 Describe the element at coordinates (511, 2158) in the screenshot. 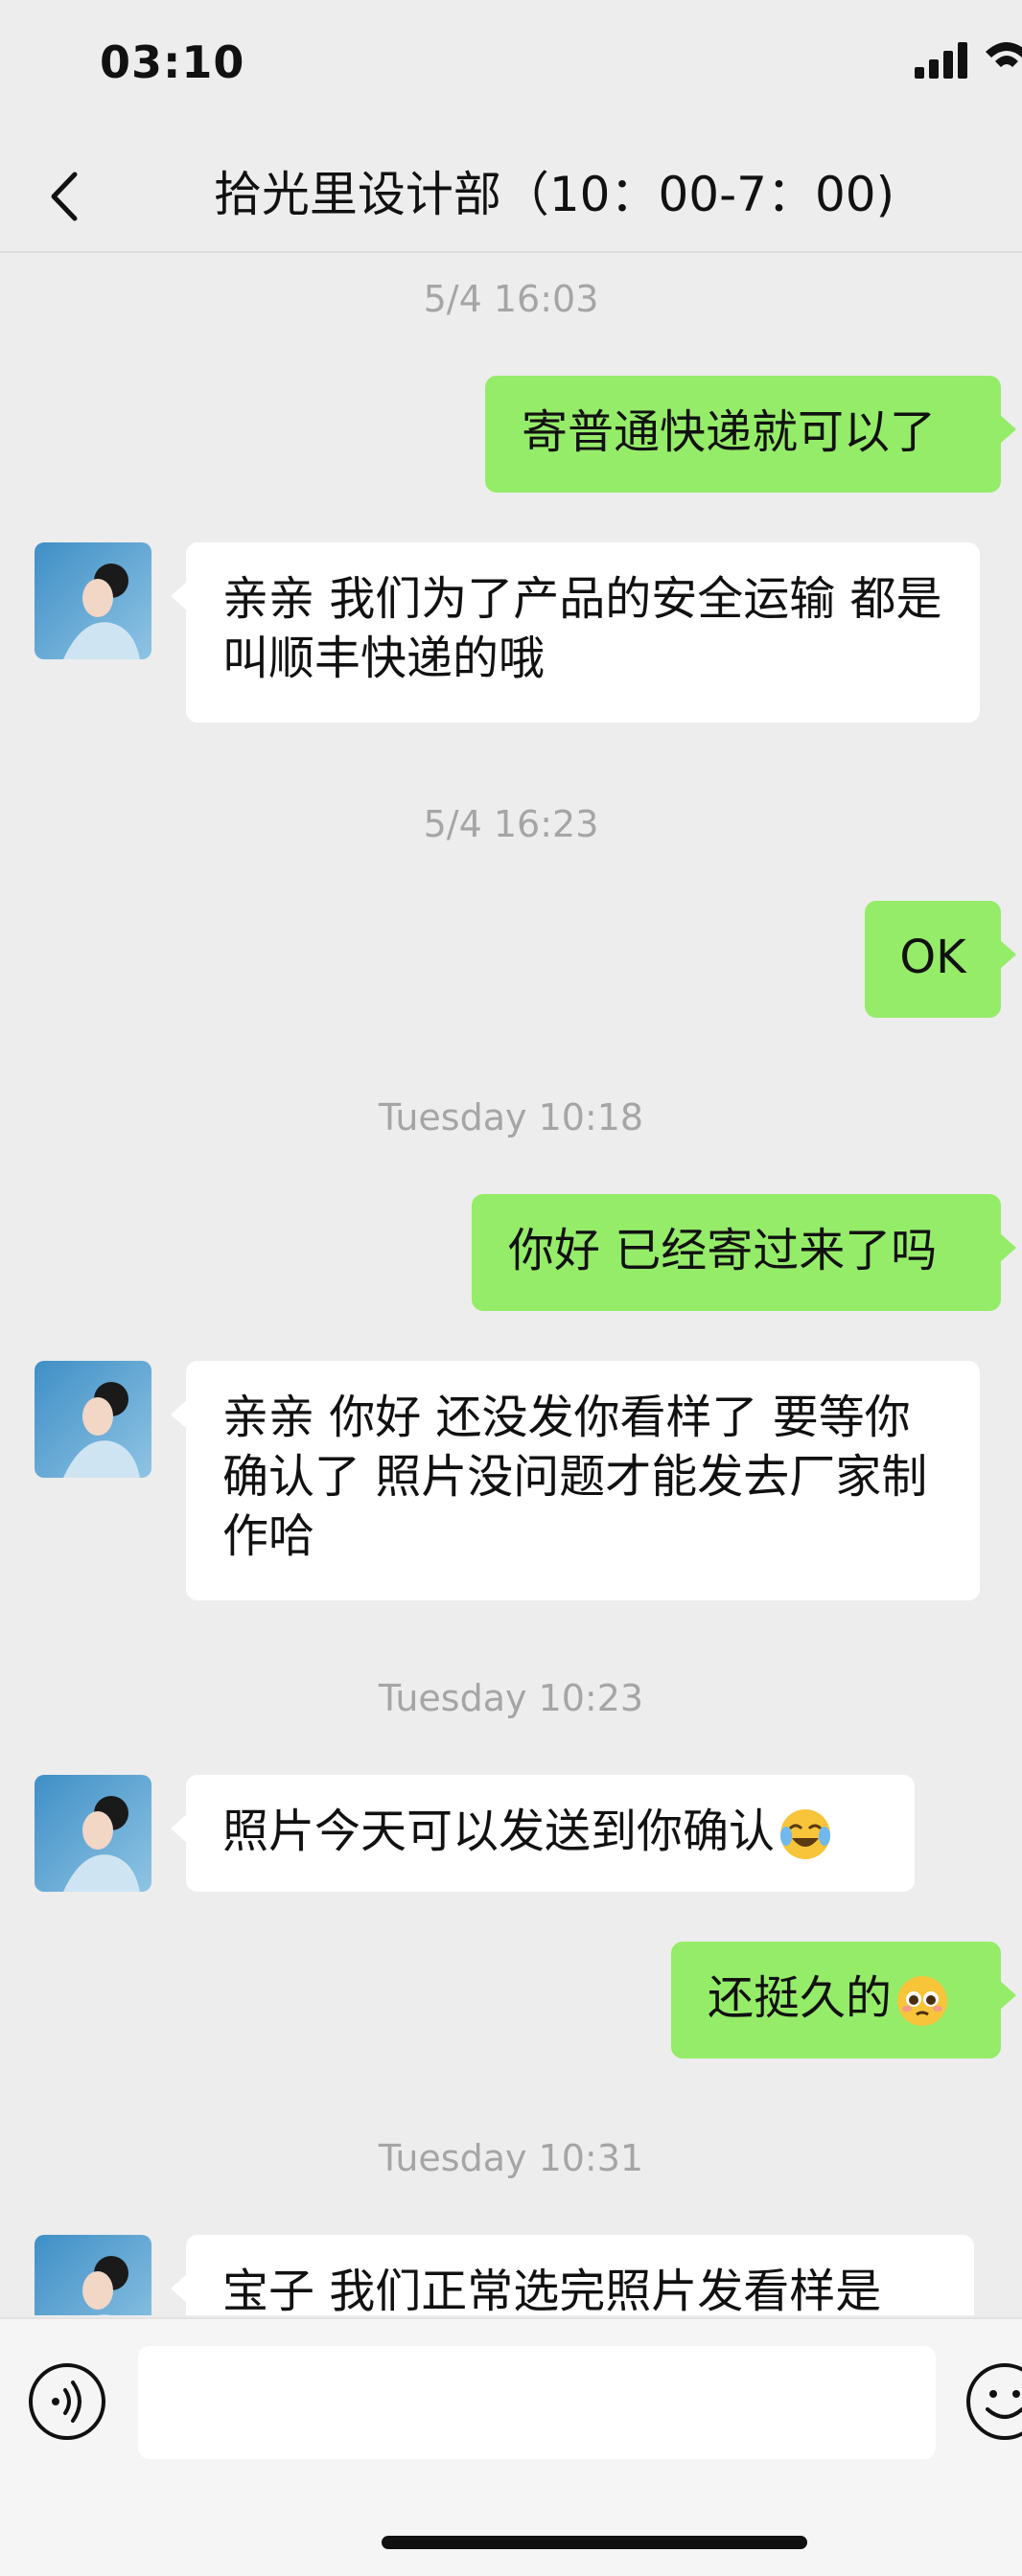

I see `timestamp: Tuesday 10:31` at that location.